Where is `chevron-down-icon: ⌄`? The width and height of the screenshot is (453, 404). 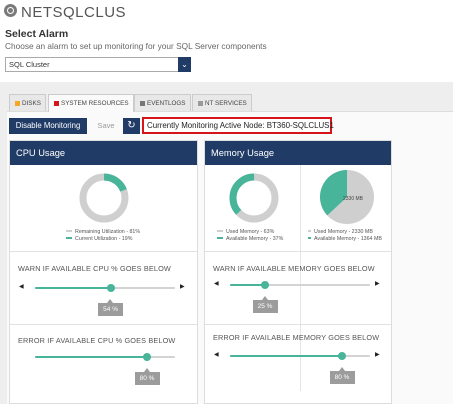
chevron-down-icon: ⌄ is located at coordinates (184, 64).